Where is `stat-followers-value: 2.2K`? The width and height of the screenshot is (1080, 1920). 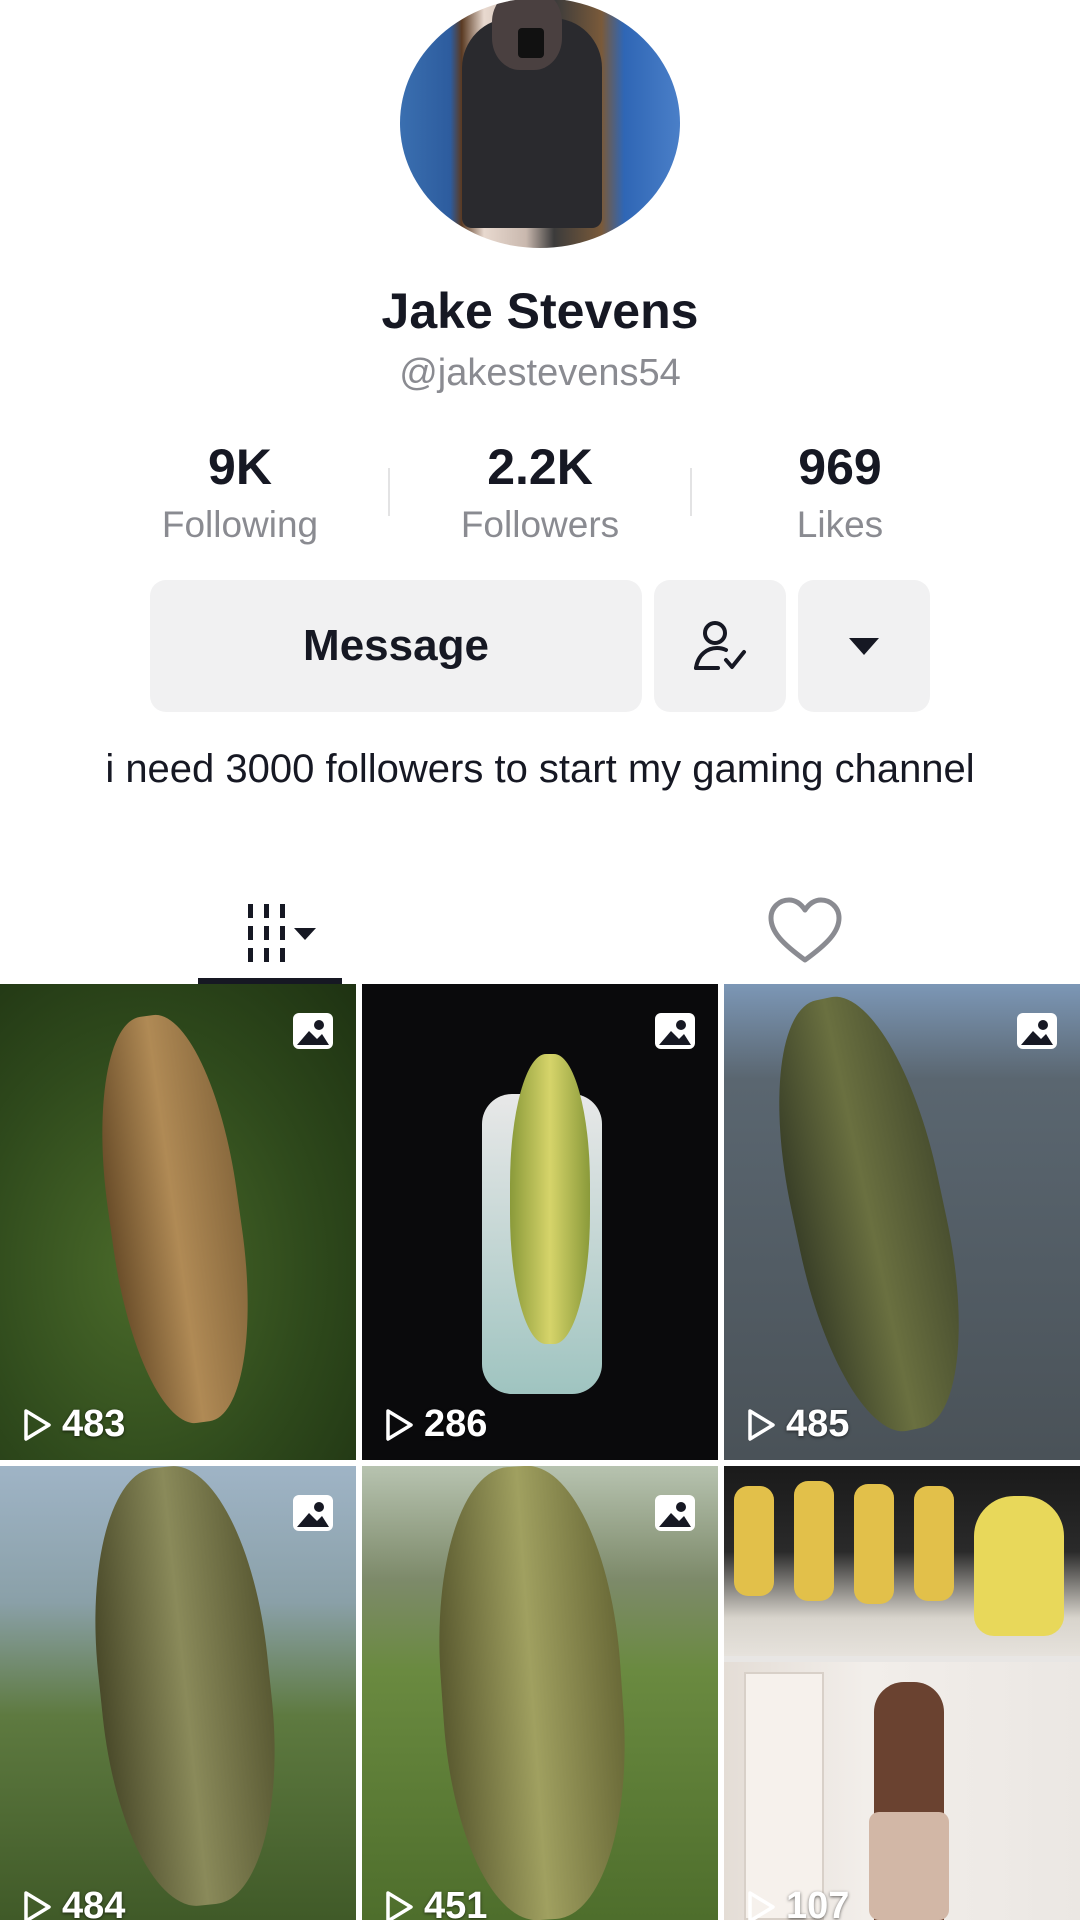 stat-followers-value: 2.2K is located at coordinates (540, 467).